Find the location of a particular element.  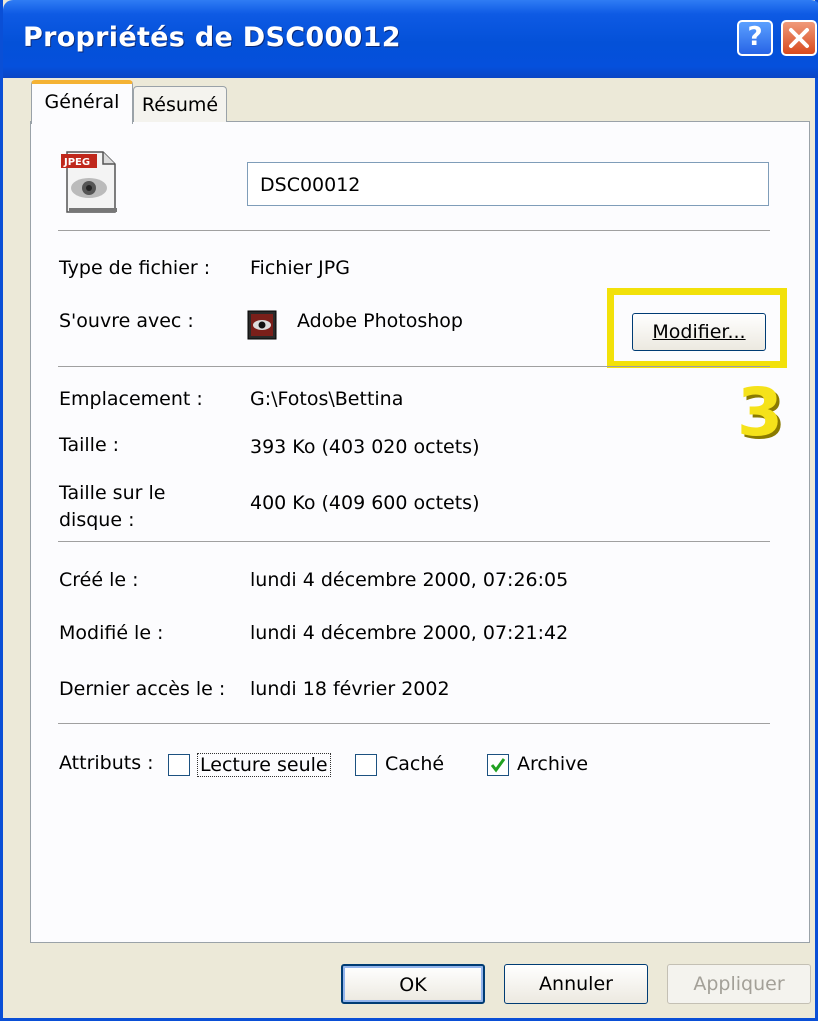

accessed-value: lundi 18 février 2002 is located at coordinates (350, 689).